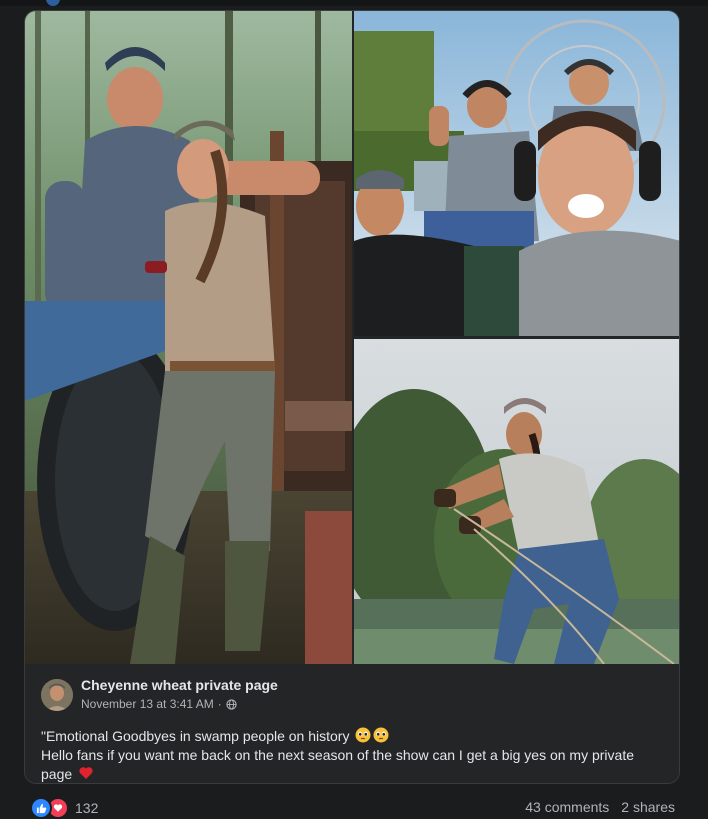 The height and width of the screenshot is (819, 708). What do you see at coordinates (231, 704) in the screenshot?
I see `globe-icon` at bounding box center [231, 704].